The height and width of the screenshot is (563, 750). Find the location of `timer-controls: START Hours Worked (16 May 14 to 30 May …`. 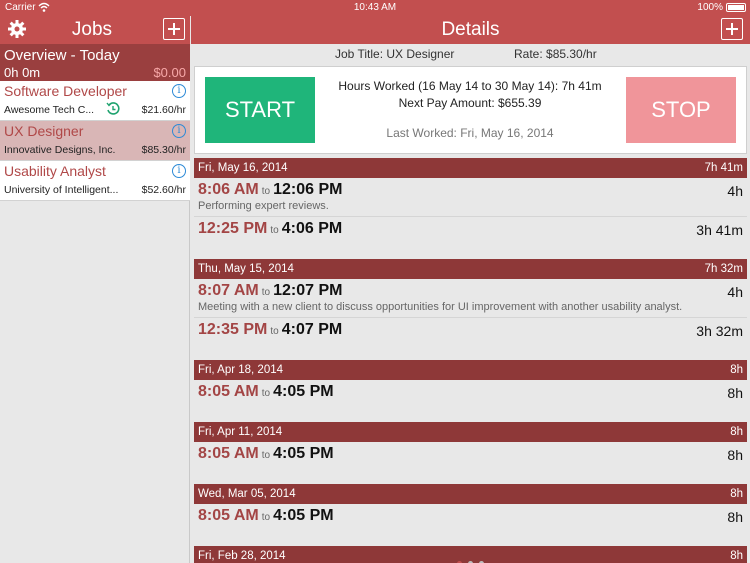

timer-controls: START Hours Worked (16 May 14 to 30 May … is located at coordinates (470, 110).